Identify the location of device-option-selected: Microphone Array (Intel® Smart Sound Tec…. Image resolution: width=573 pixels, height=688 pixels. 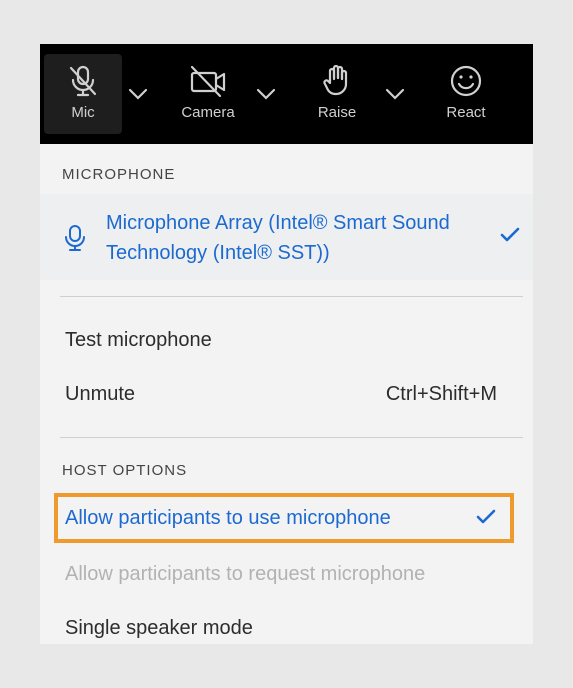
(286, 237).